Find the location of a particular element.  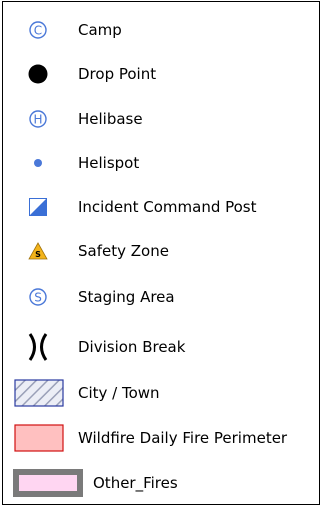

legend-item-helispot: Helispot is located at coordinates (161, 163).